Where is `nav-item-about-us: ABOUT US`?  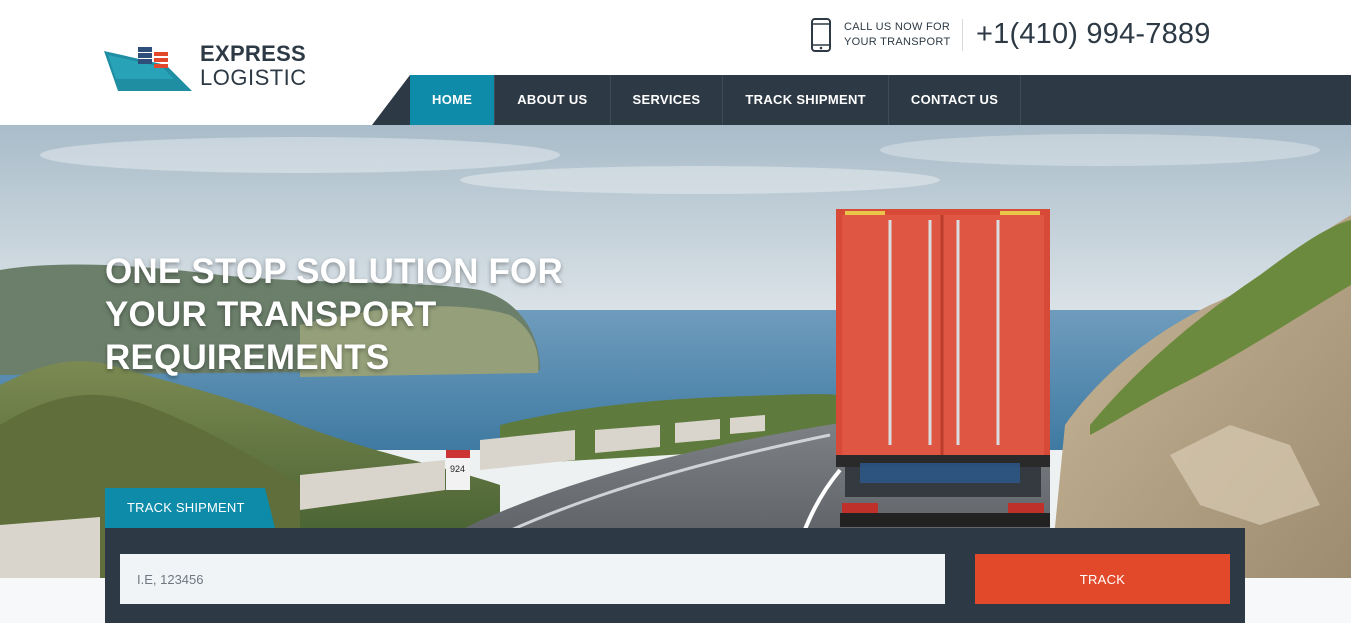 nav-item-about-us: ABOUT US is located at coordinates (553, 100).